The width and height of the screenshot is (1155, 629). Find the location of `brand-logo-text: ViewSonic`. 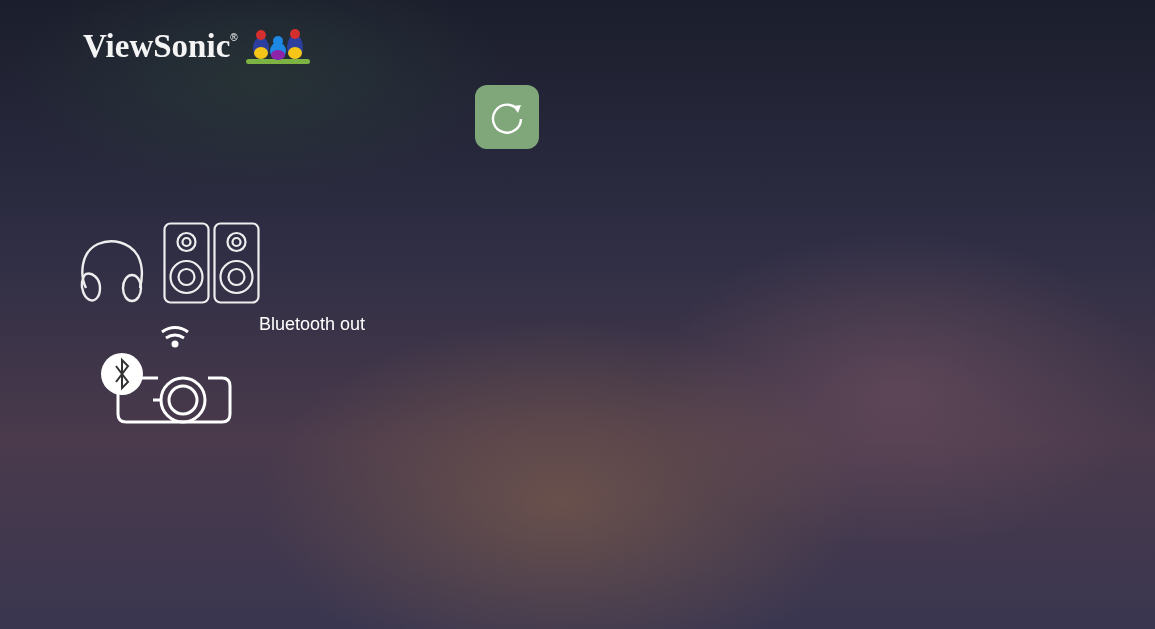

brand-logo-text: ViewSonic is located at coordinates (157, 46).